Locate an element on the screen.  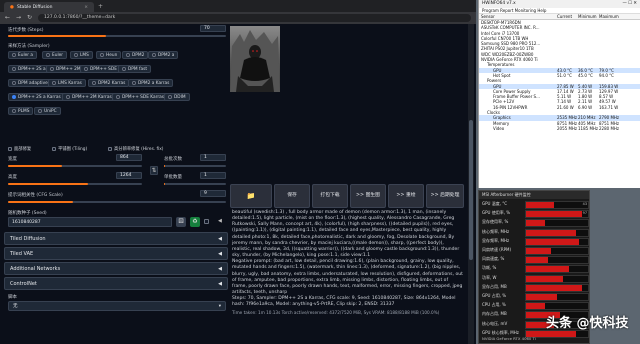
cfg-input: 9 is located at coordinates (213, 193).